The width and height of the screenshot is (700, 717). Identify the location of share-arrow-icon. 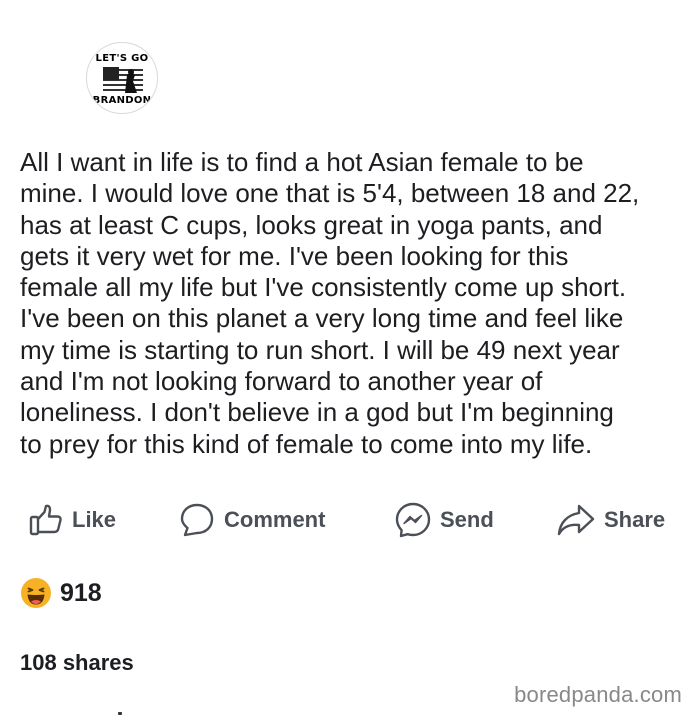
(576, 520).